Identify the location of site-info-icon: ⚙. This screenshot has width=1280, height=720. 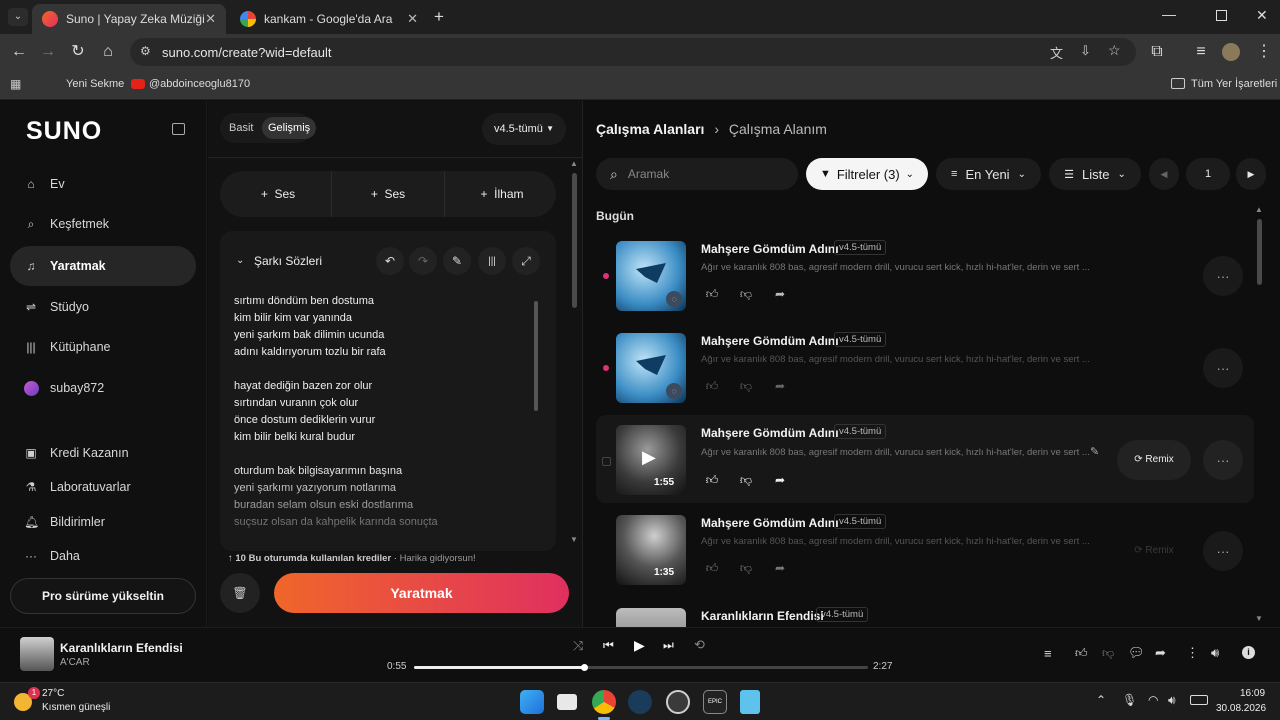
(145, 51).